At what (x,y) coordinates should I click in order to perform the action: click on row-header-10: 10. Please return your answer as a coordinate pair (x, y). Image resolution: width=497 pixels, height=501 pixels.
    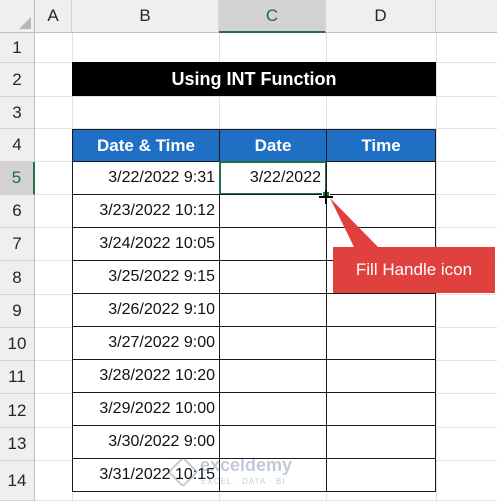
    Looking at the image, I should click on (17, 344).